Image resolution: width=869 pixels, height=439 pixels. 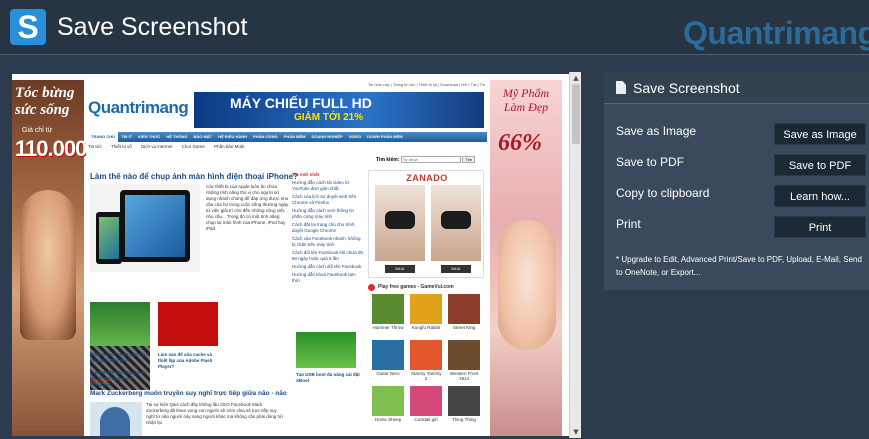 I want to click on nav-item: PHẦN MỀM, so click(x=295, y=137).